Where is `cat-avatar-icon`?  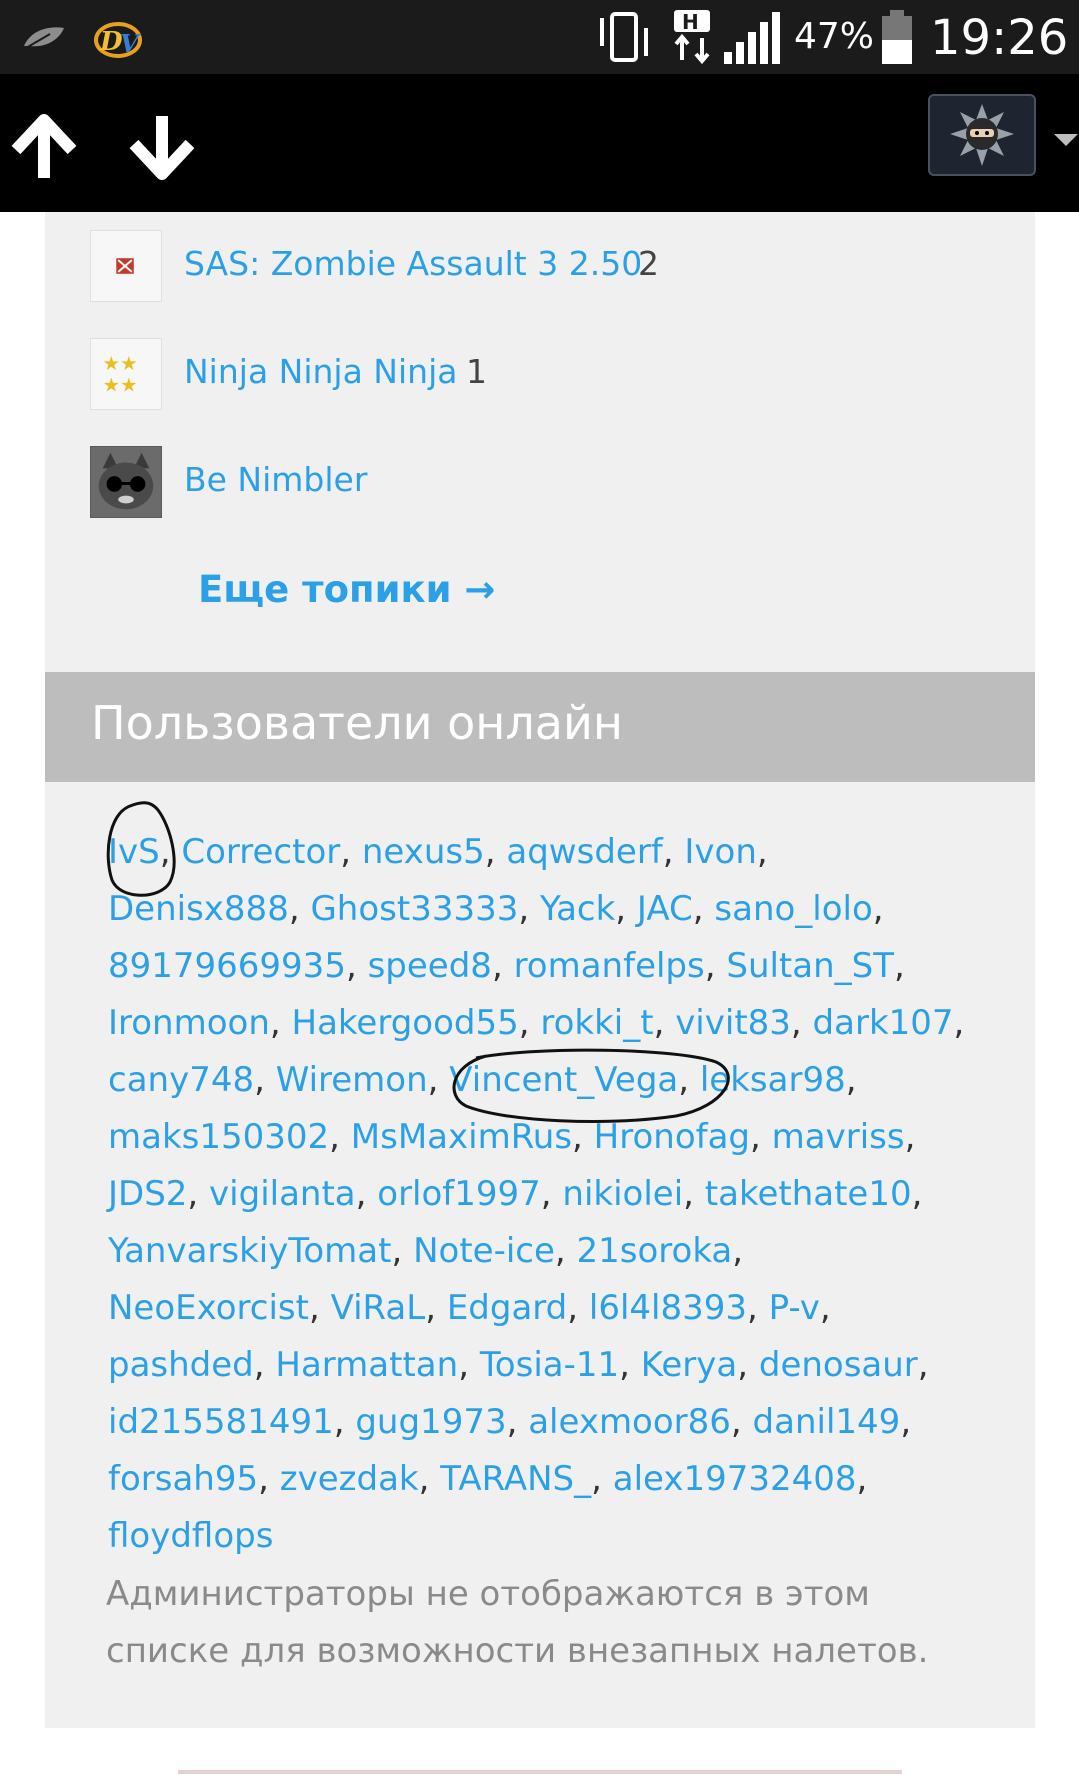
cat-avatar-icon is located at coordinates (126, 482).